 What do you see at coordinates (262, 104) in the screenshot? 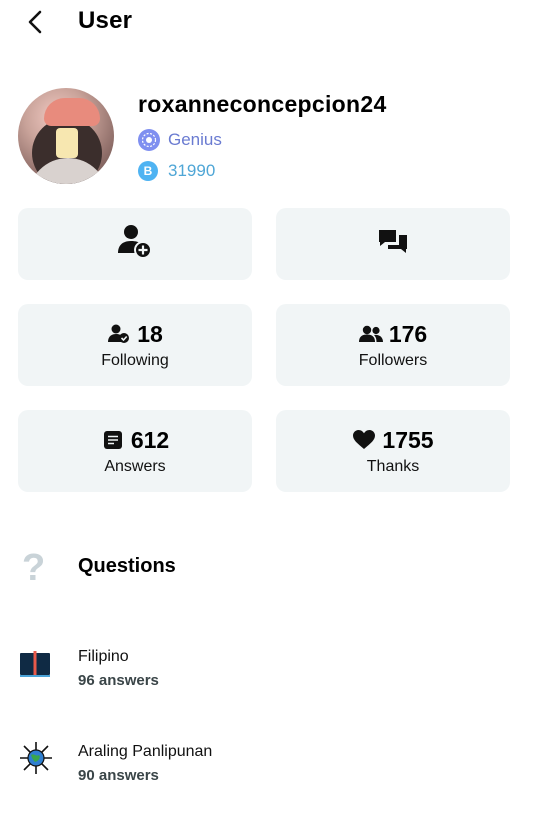
I see `username: roxanneconcepcion24` at bounding box center [262, 104].